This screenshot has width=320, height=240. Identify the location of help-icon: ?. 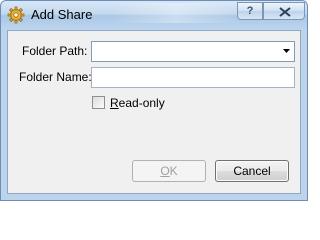
(250, 11).